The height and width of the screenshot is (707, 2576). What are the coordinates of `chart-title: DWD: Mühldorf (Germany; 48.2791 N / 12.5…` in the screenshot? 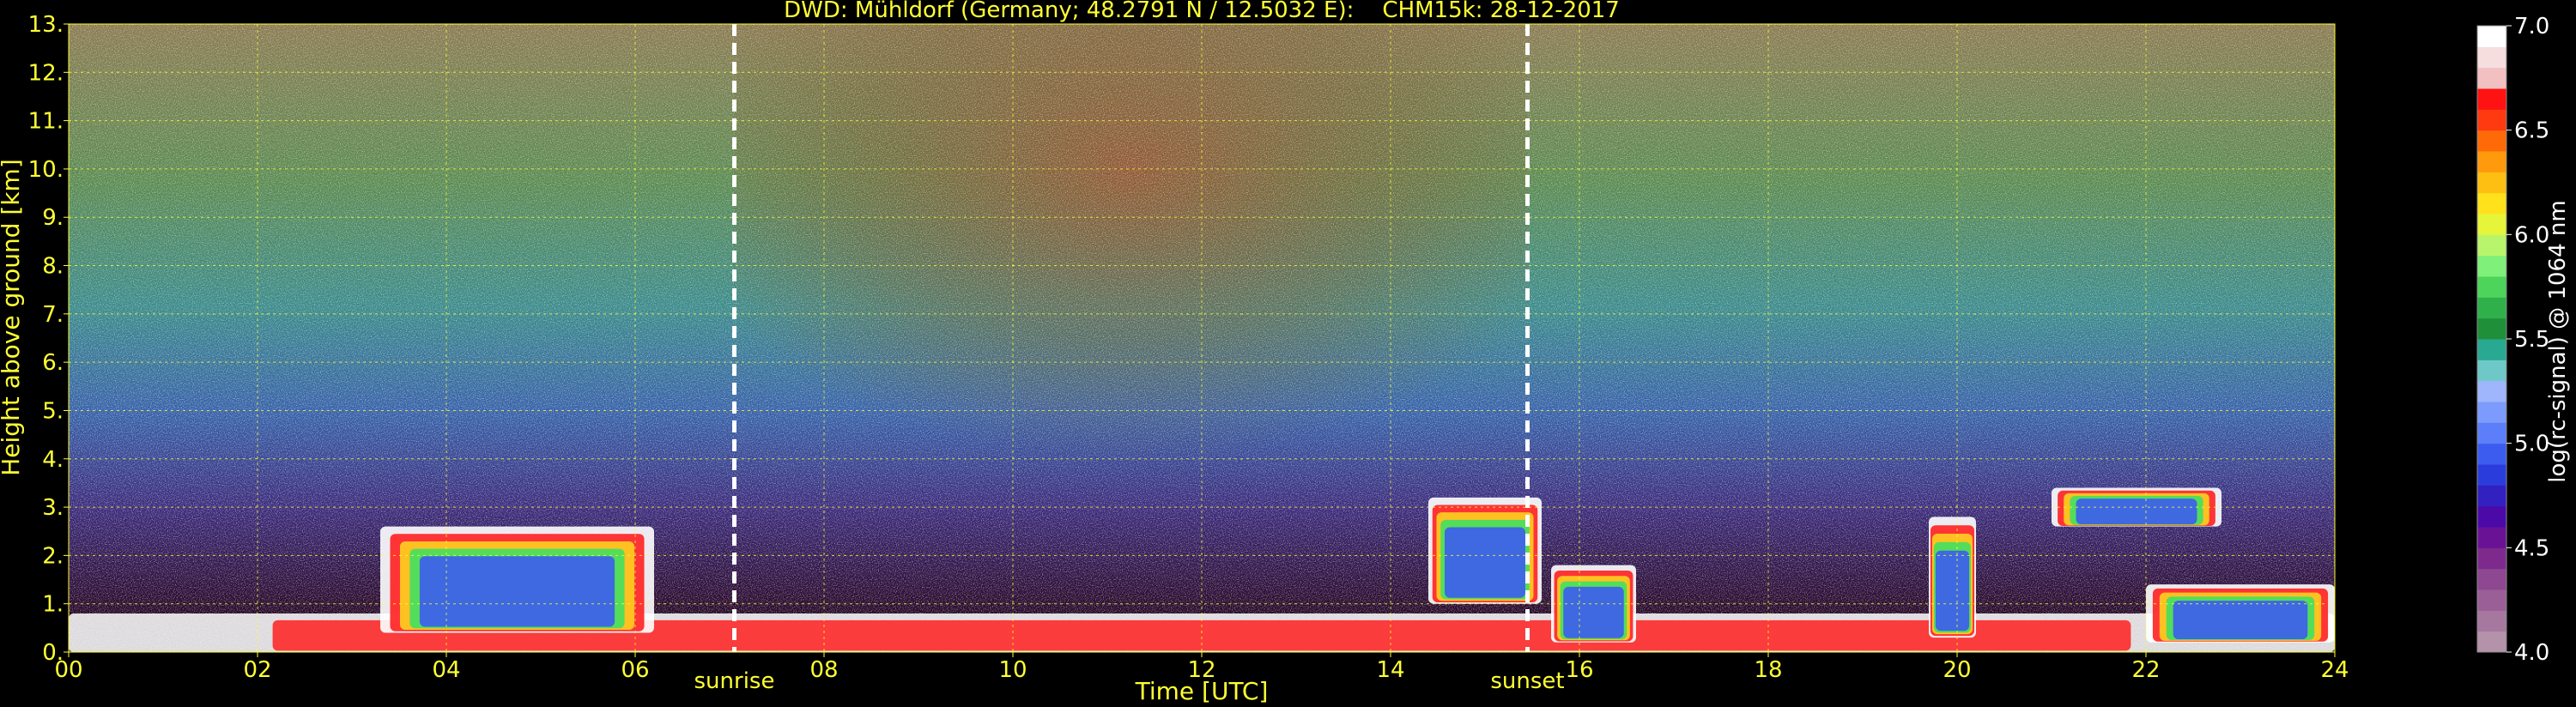 It's located at (1202, 11).